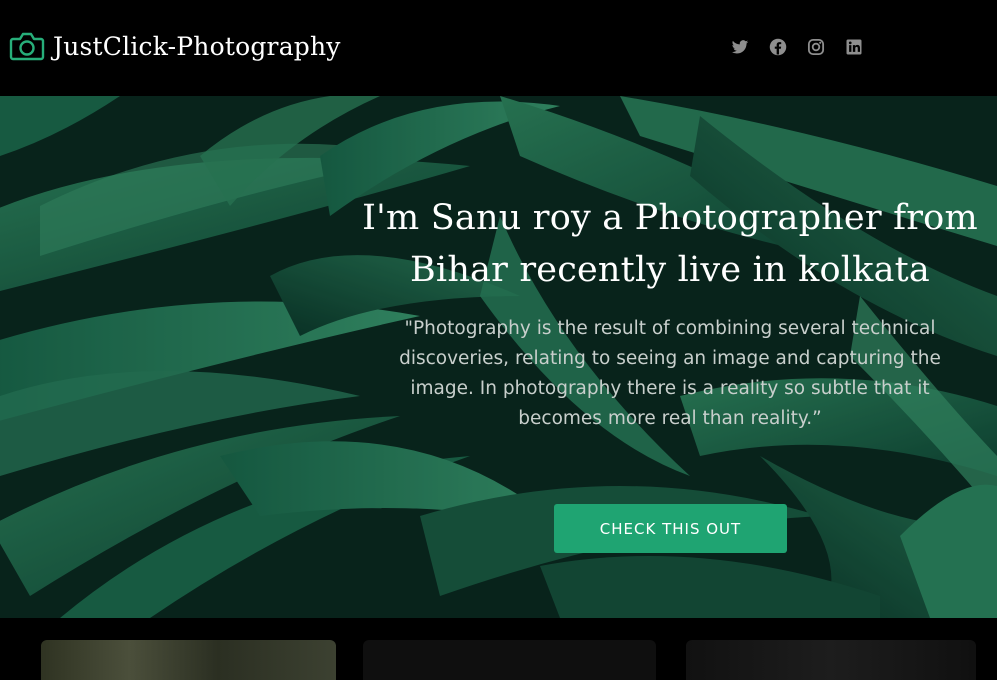 This screenshot has height=680, width=997. Describe the element at coordinates (498, 48) in the screenshot. I see `site-header: JustClick-Photography` at that location.